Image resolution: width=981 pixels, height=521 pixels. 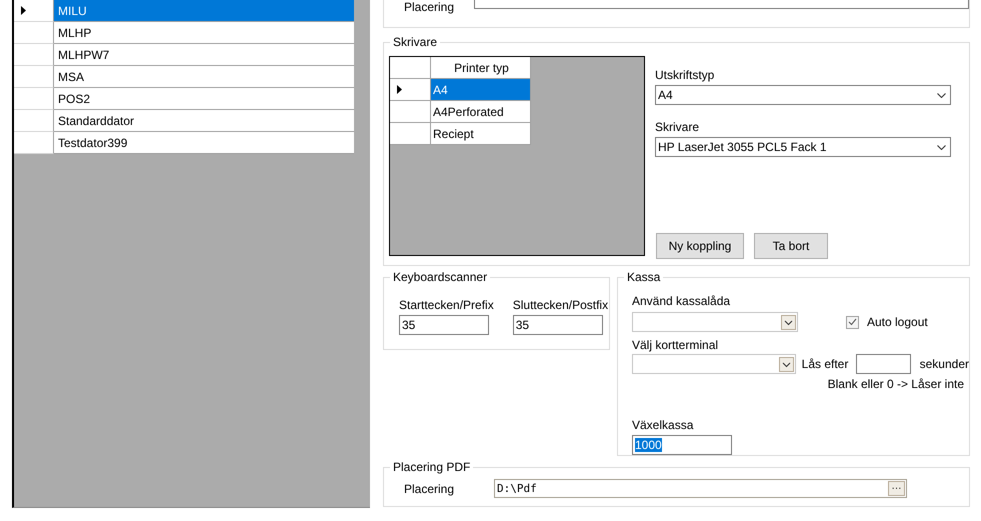 What do you see at coordinates (204, 99) in the screenshot?
I see `list-row: POS2` at bounding box center [204, 99].